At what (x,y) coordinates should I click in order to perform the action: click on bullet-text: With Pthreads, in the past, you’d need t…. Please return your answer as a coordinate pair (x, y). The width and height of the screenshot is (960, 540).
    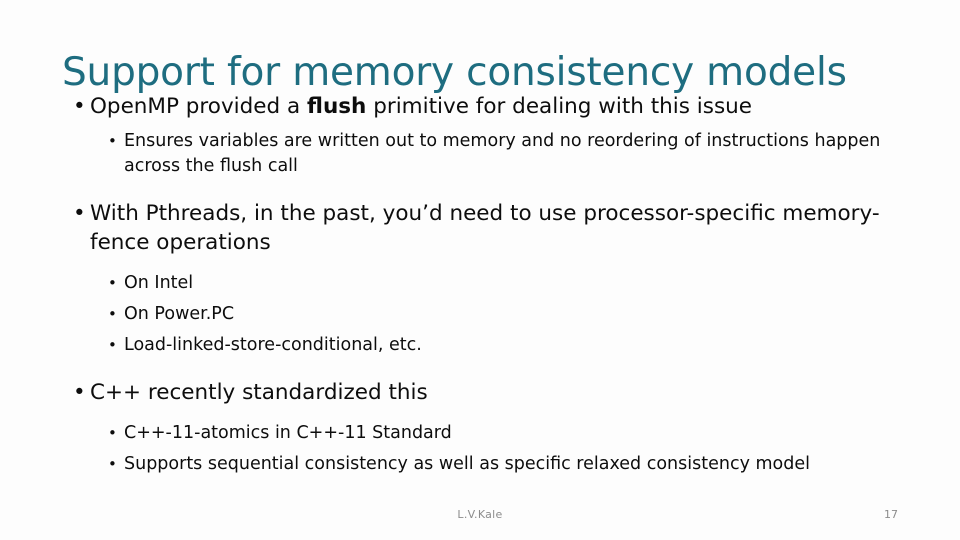
    Looking at the image, I should click on (485, 228).